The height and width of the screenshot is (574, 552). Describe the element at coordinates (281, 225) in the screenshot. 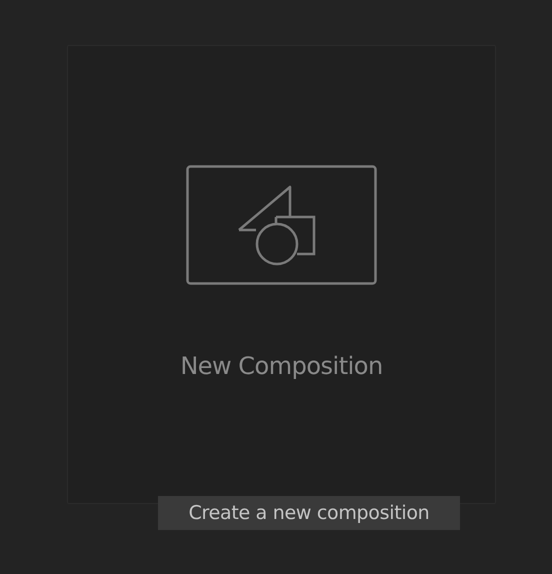

I see `shapes-icon` at that location.